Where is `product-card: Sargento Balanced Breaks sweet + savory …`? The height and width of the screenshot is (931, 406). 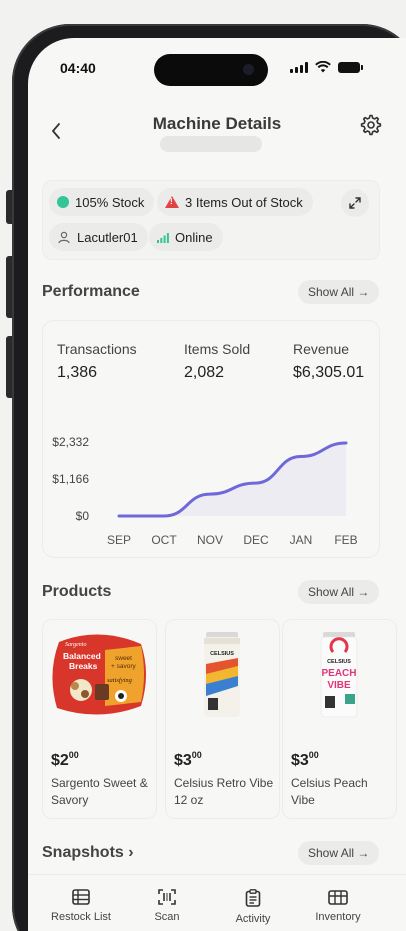 product-card: Sargento Balanced Breaks sweet + savory … is located at coordinates (99, 719).